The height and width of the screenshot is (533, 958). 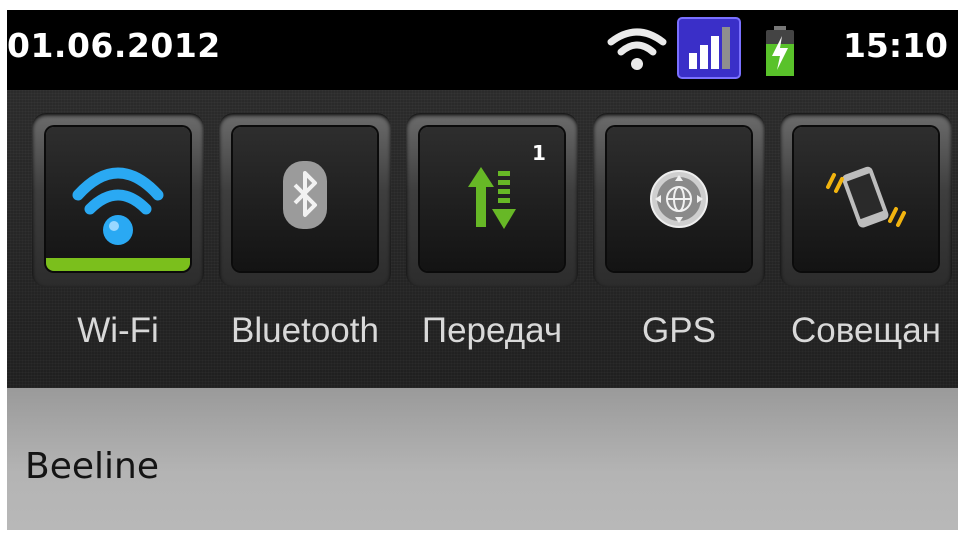 I want to click on gps-icon, so click(x=679, y=199).